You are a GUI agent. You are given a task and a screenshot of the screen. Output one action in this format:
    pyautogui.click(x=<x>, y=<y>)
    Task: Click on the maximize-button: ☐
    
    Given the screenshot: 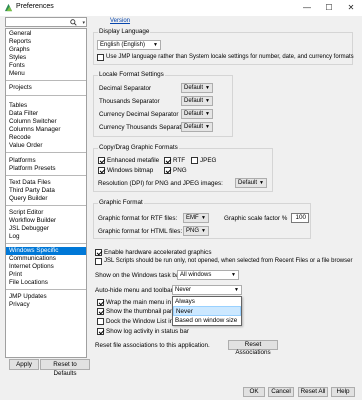 What is the action you would take?
    pyautogui.click(x=329, y=8)
    